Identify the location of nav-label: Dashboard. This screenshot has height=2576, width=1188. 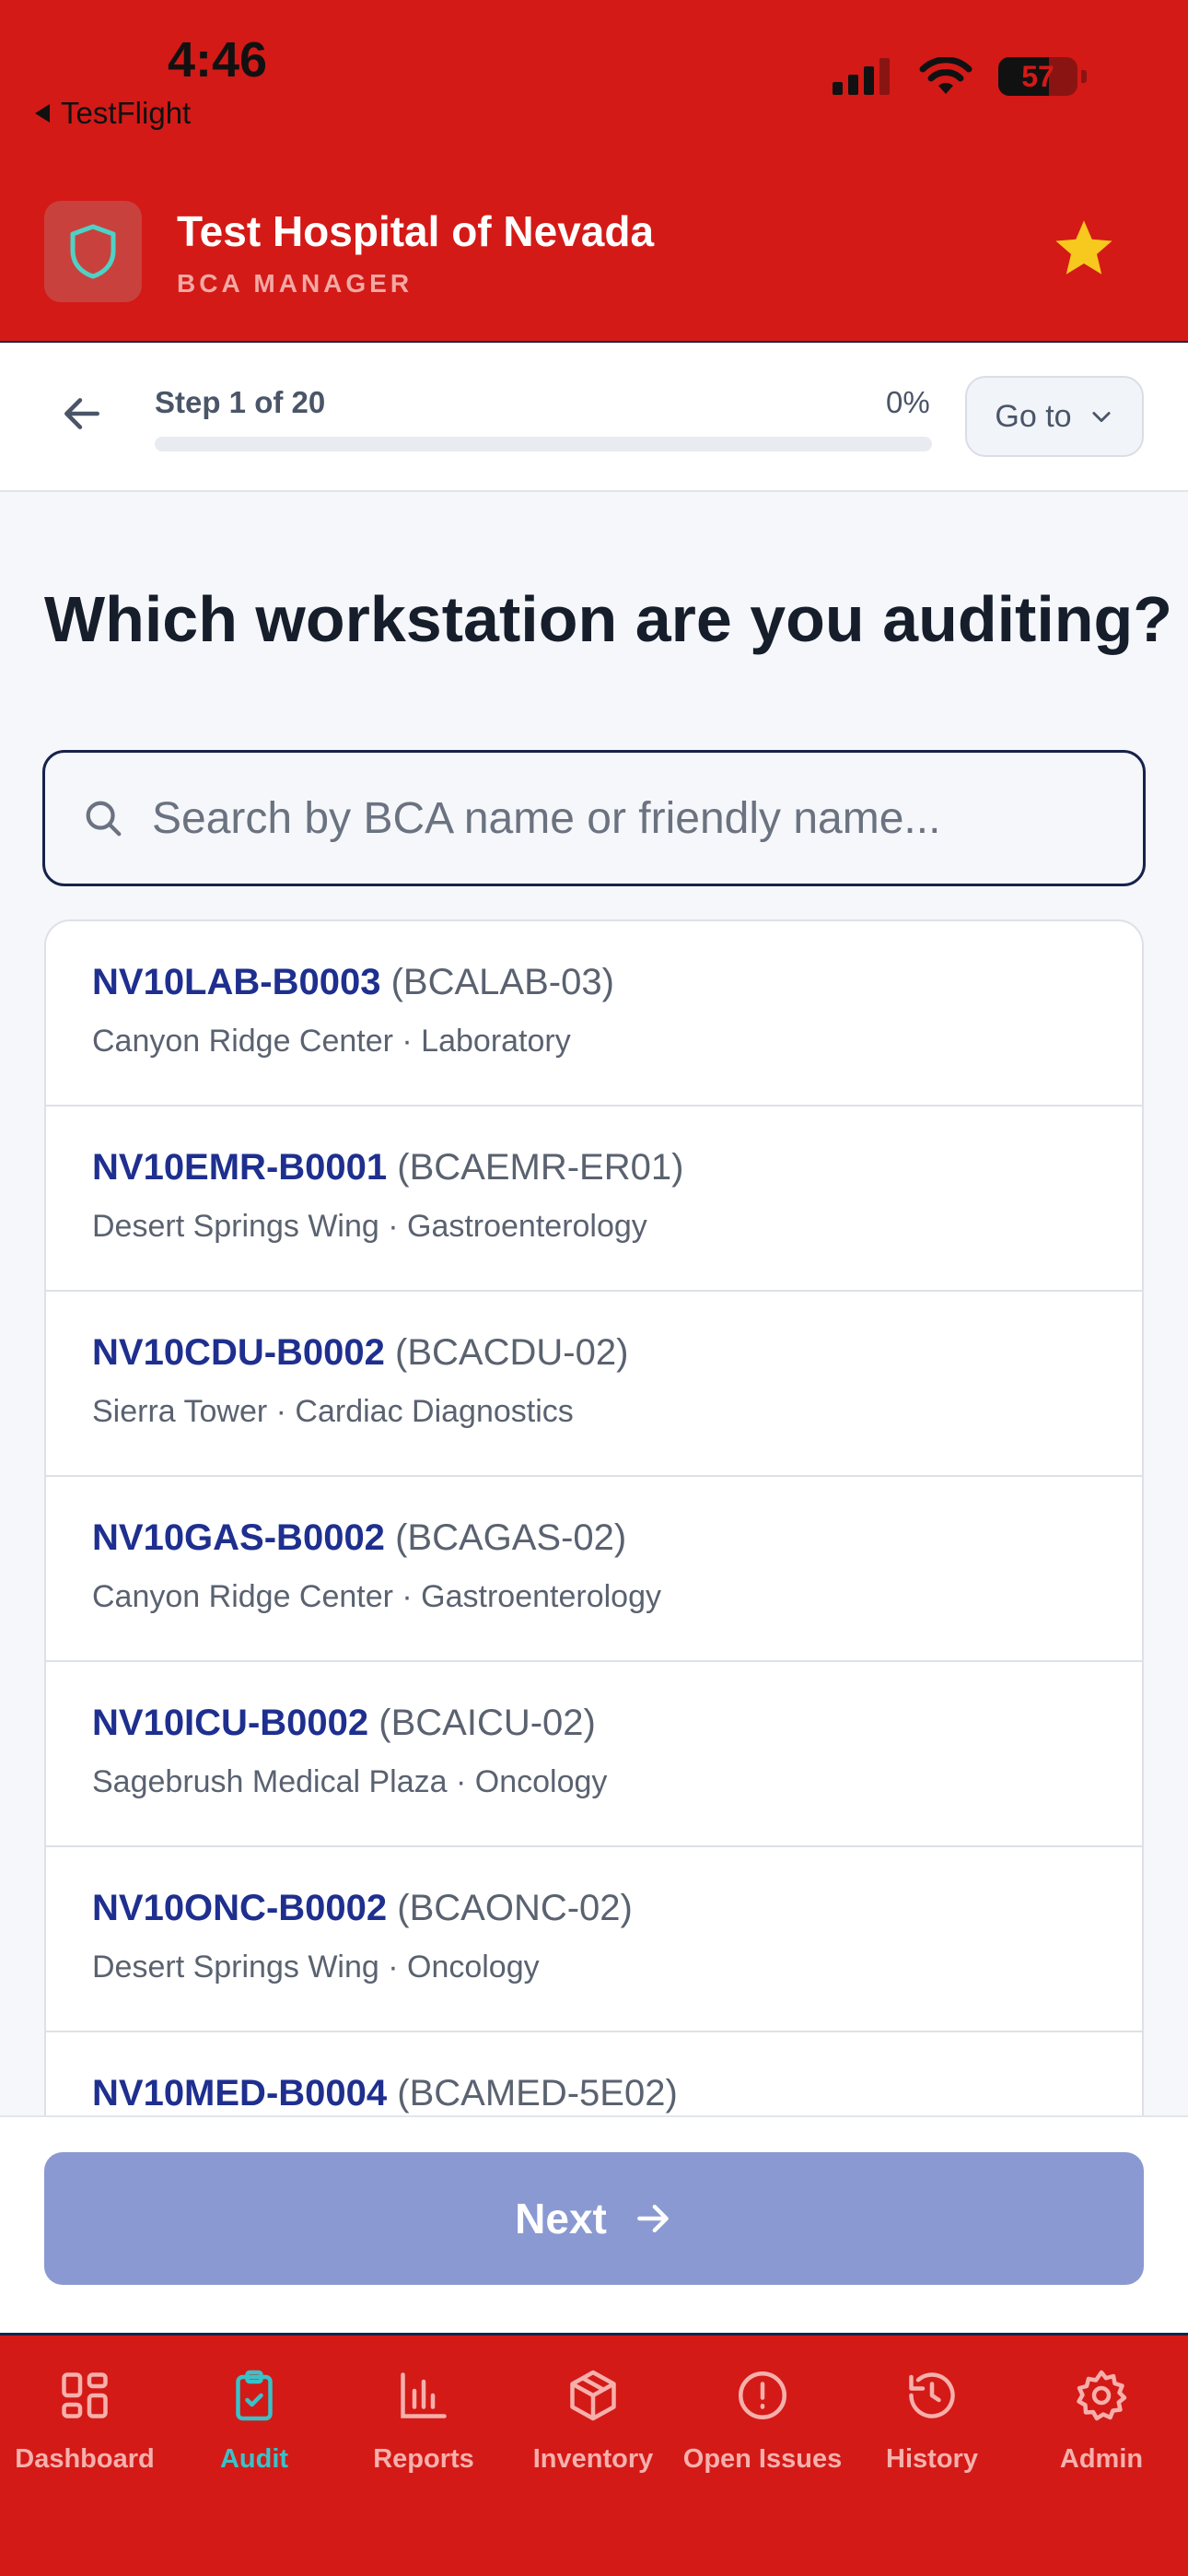
(85, 2459).